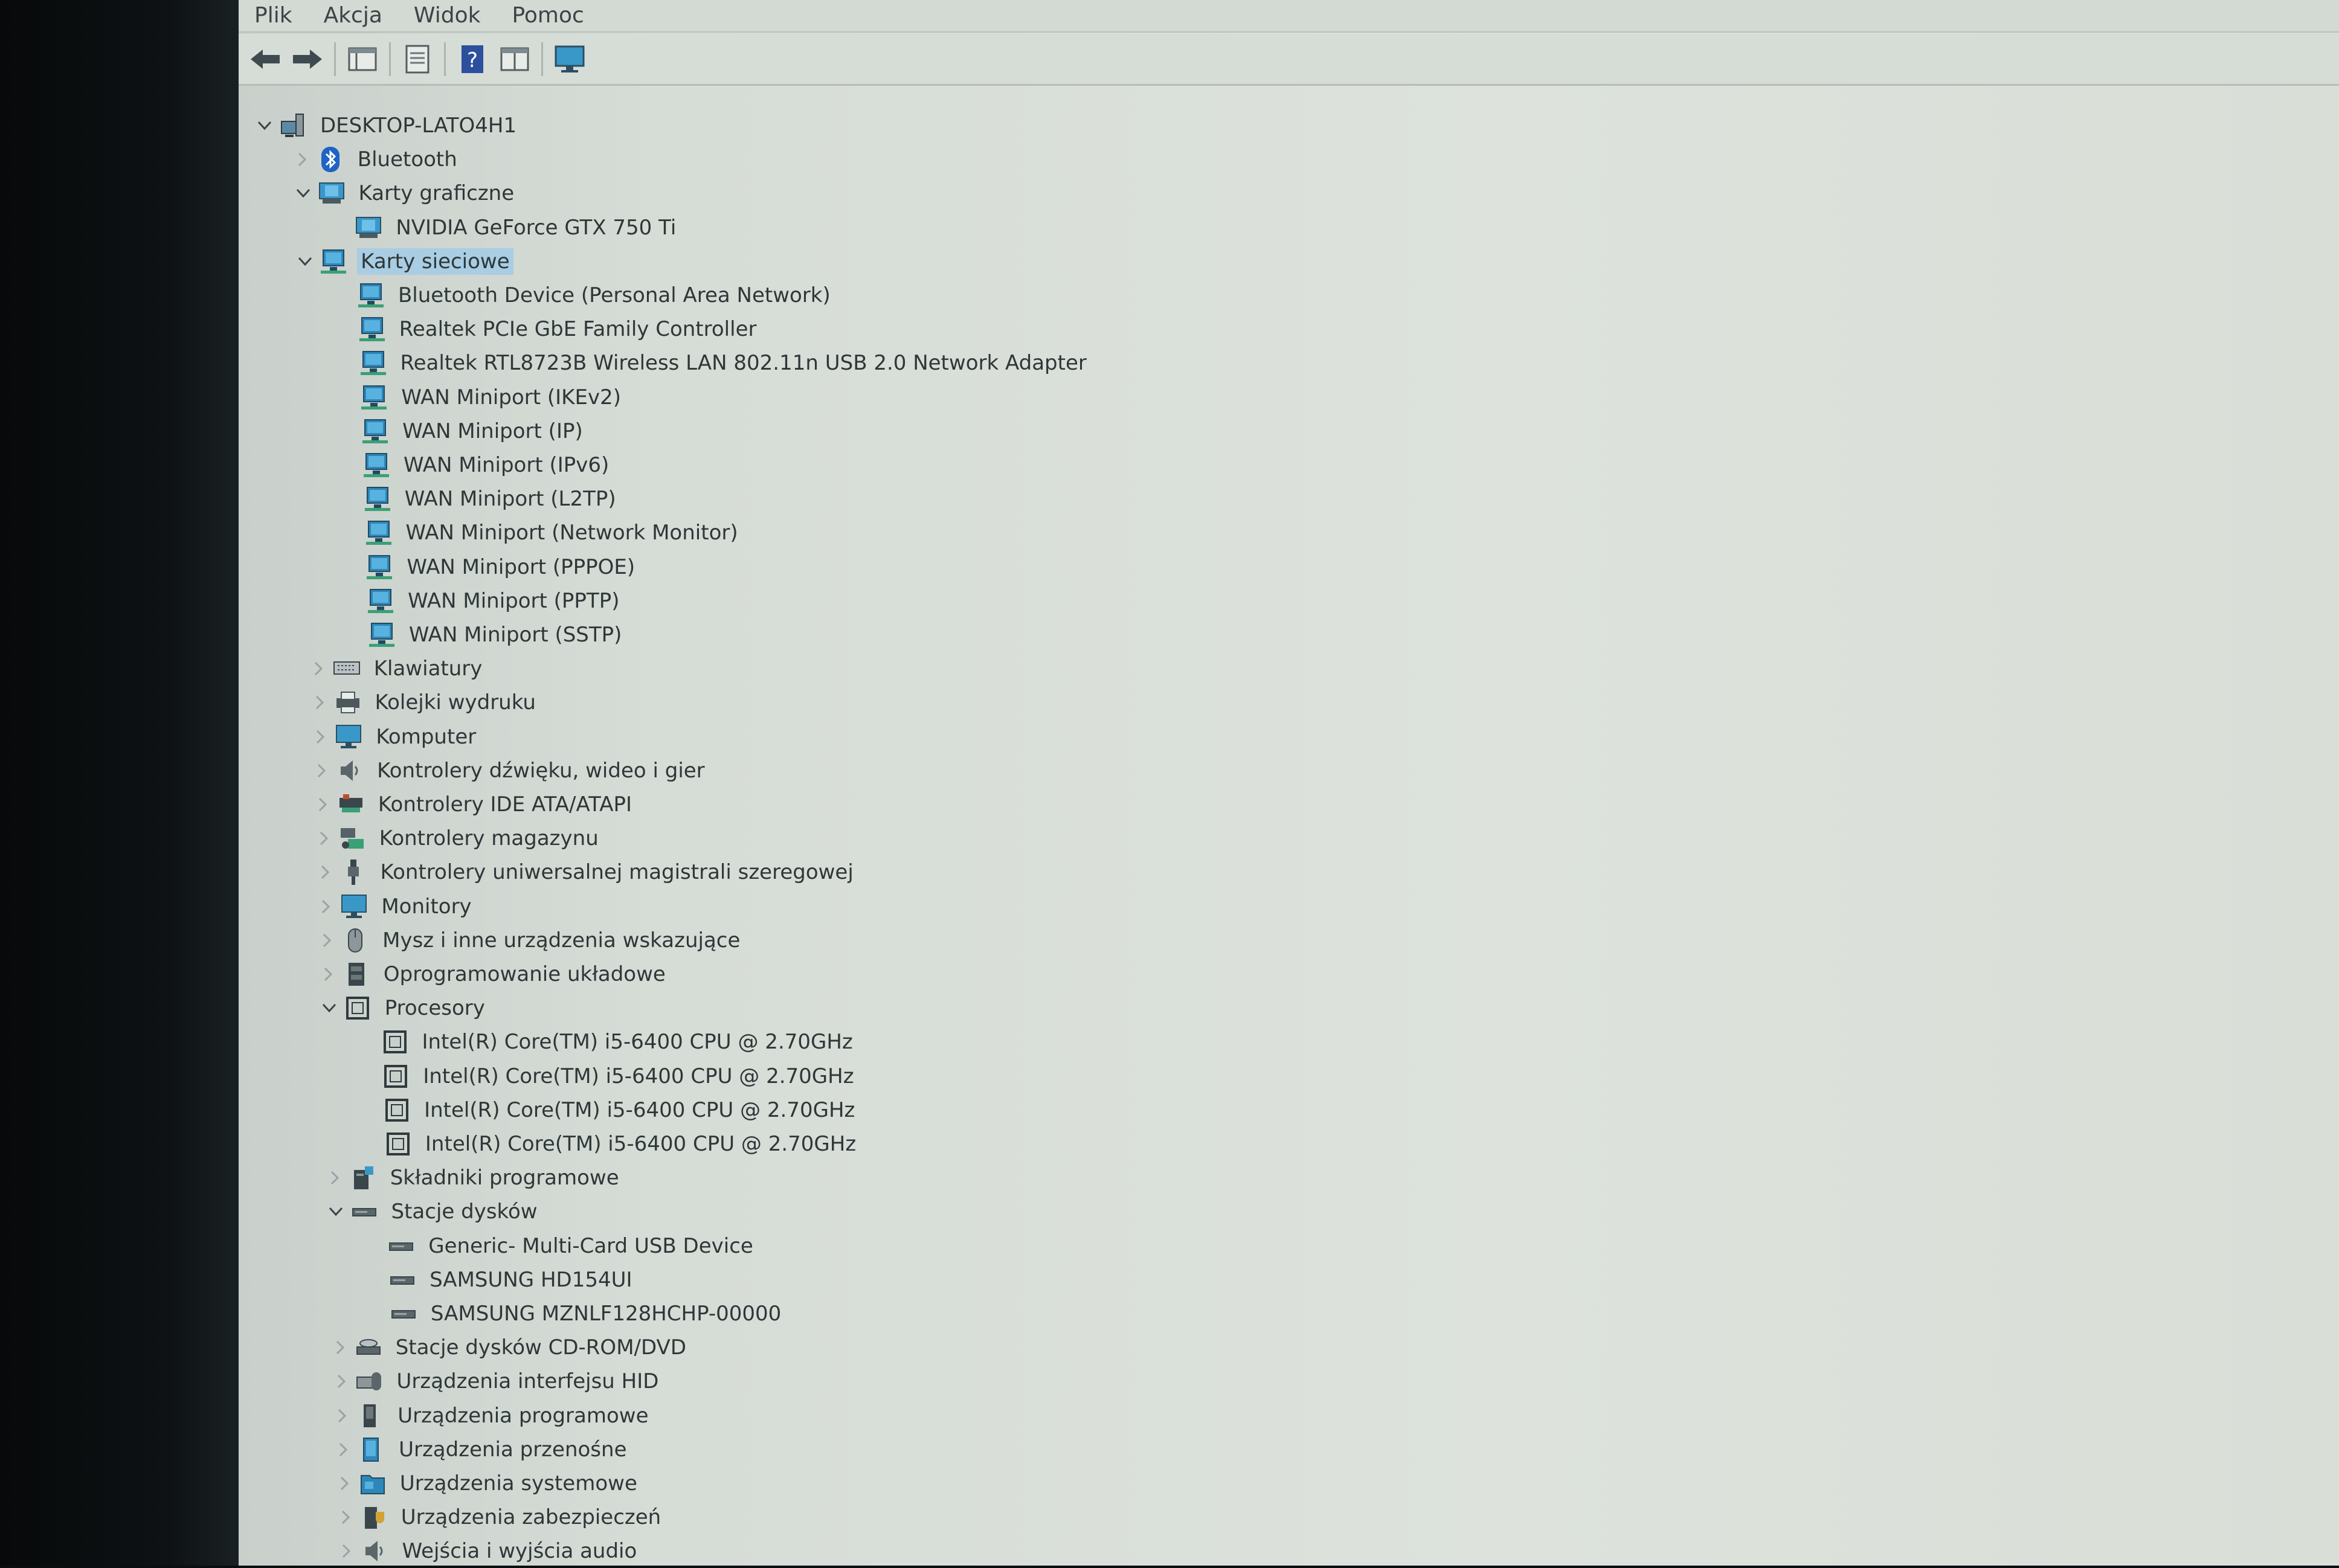  Describe the element at coordinates (581, 295) in the screenshot. I see `tree-node: Bluetooth Device (Personal Area Network)` at that location.